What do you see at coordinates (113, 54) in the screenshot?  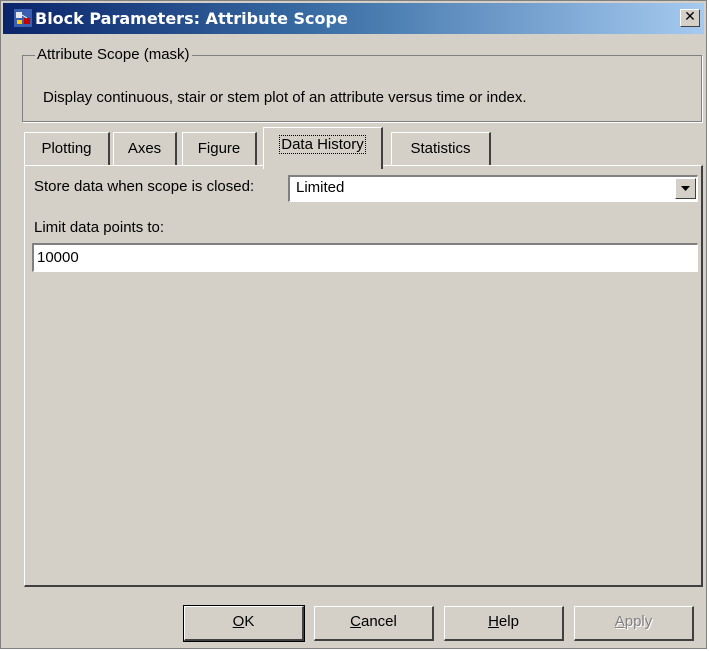 I see `mask-legend: Attribute Scope (mask)` at bounding box center [113, 54].